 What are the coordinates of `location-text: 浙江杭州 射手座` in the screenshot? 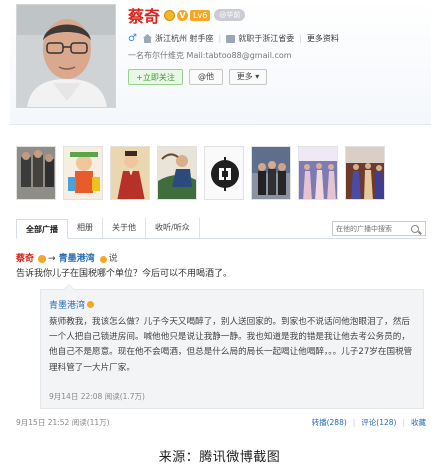 It's located at (184, 38).